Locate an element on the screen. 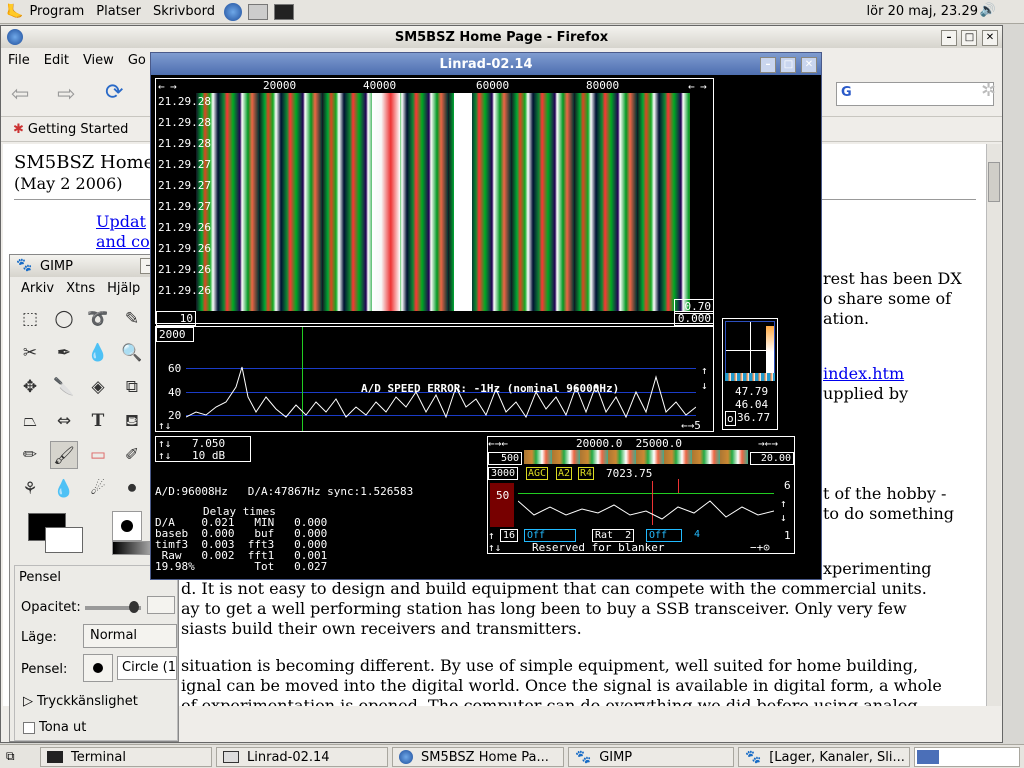 The width and height of the screenshot is (1024, 768). scissors-icon: ✂ is located at coordinates (30, 353).